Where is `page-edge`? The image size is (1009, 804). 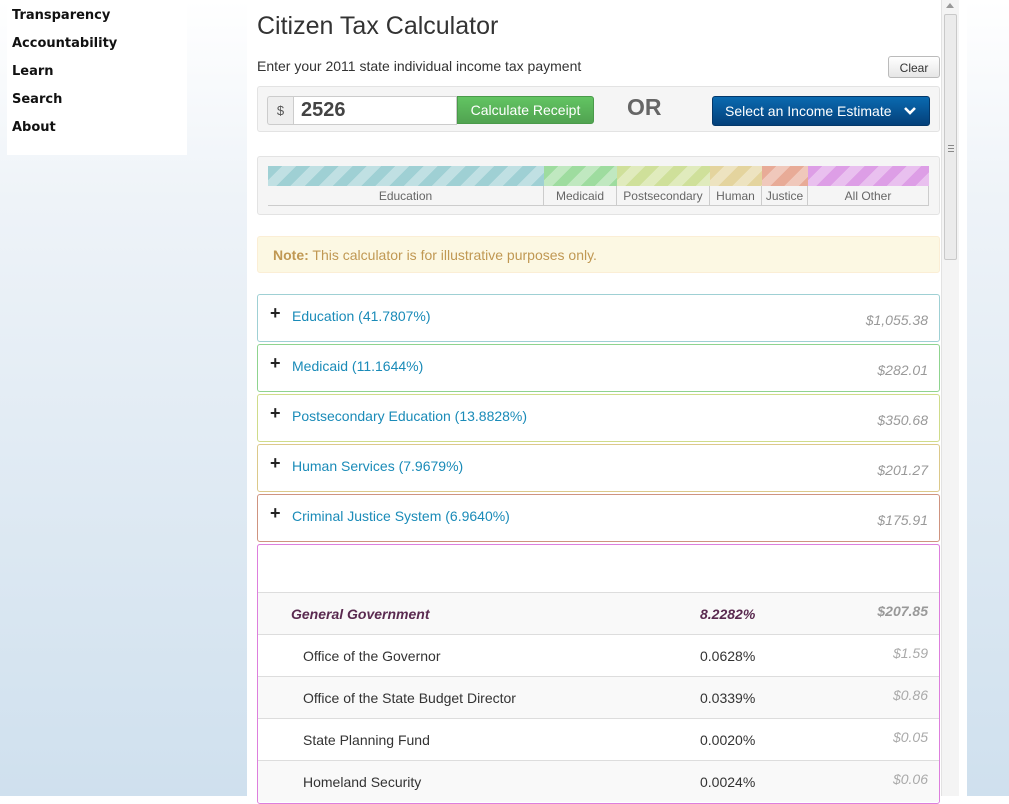
page-edge is located at coordinates (963, 398).